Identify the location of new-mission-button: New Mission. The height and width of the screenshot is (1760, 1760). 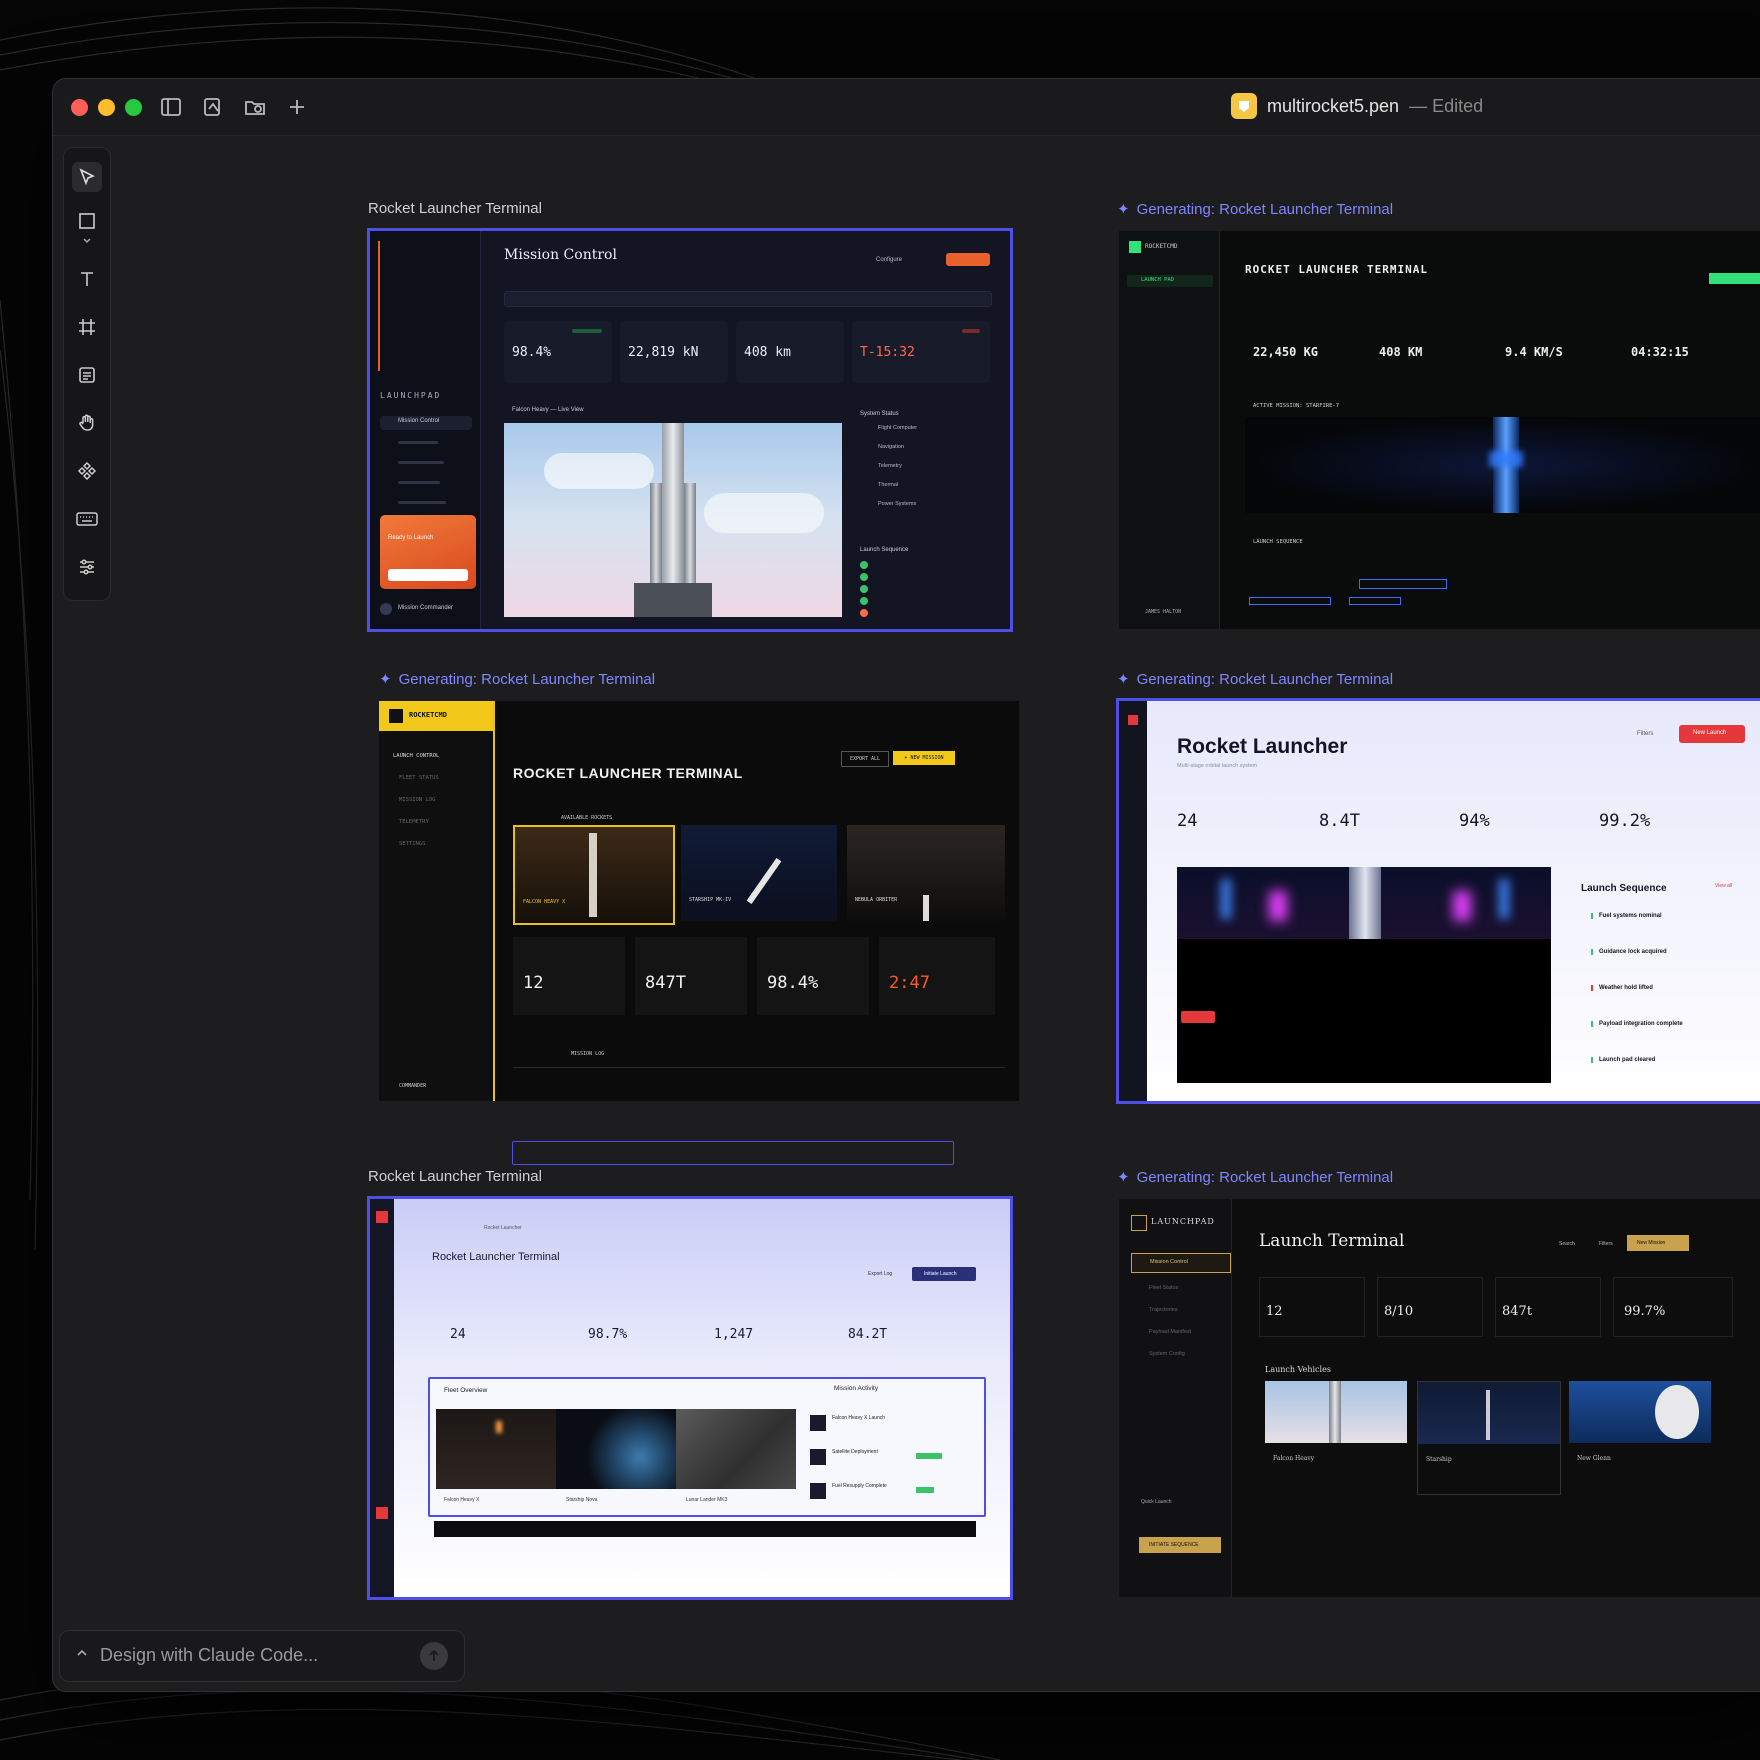
(1658, 1243).